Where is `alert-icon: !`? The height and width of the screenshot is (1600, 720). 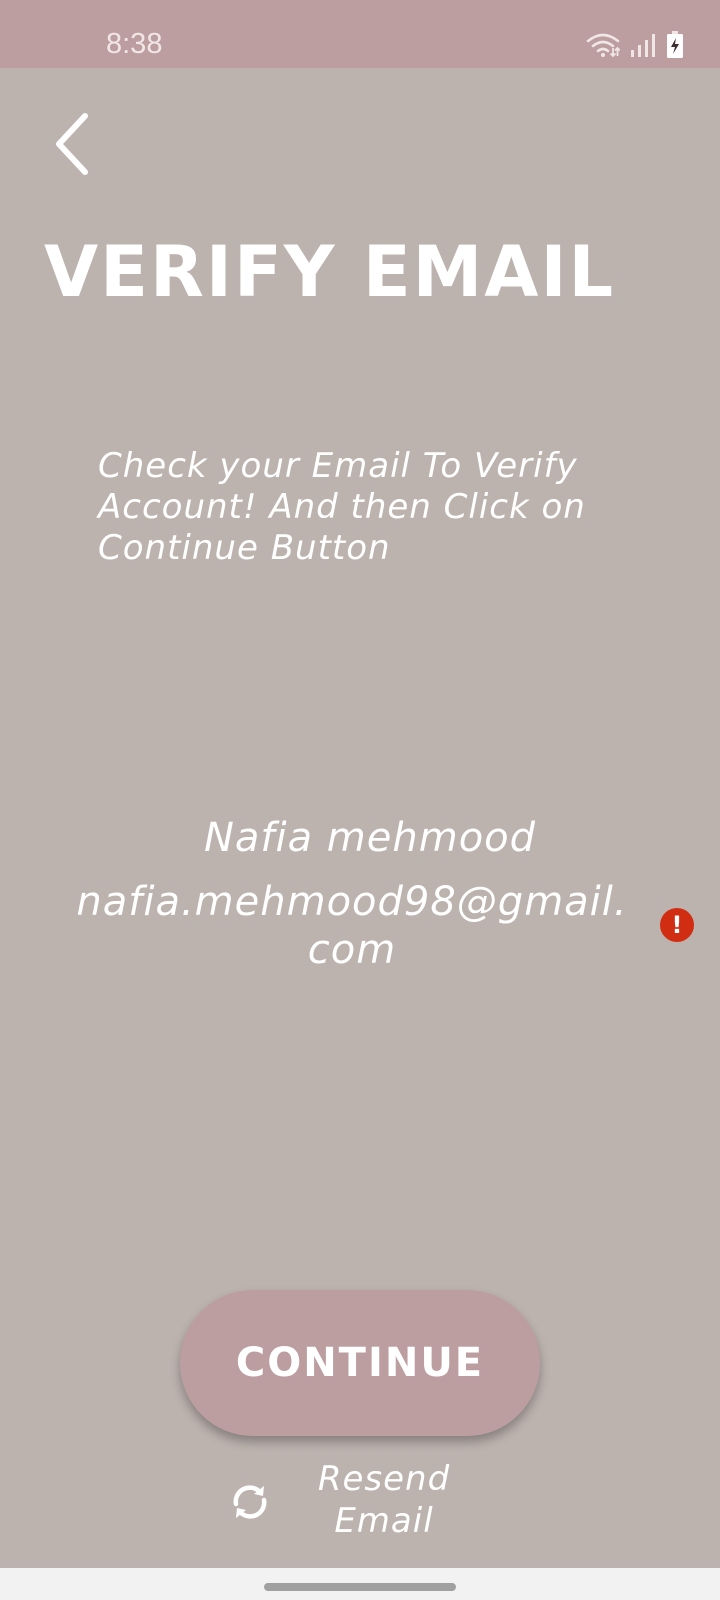 alert-icon: ! is located at coordinates (677, 925).